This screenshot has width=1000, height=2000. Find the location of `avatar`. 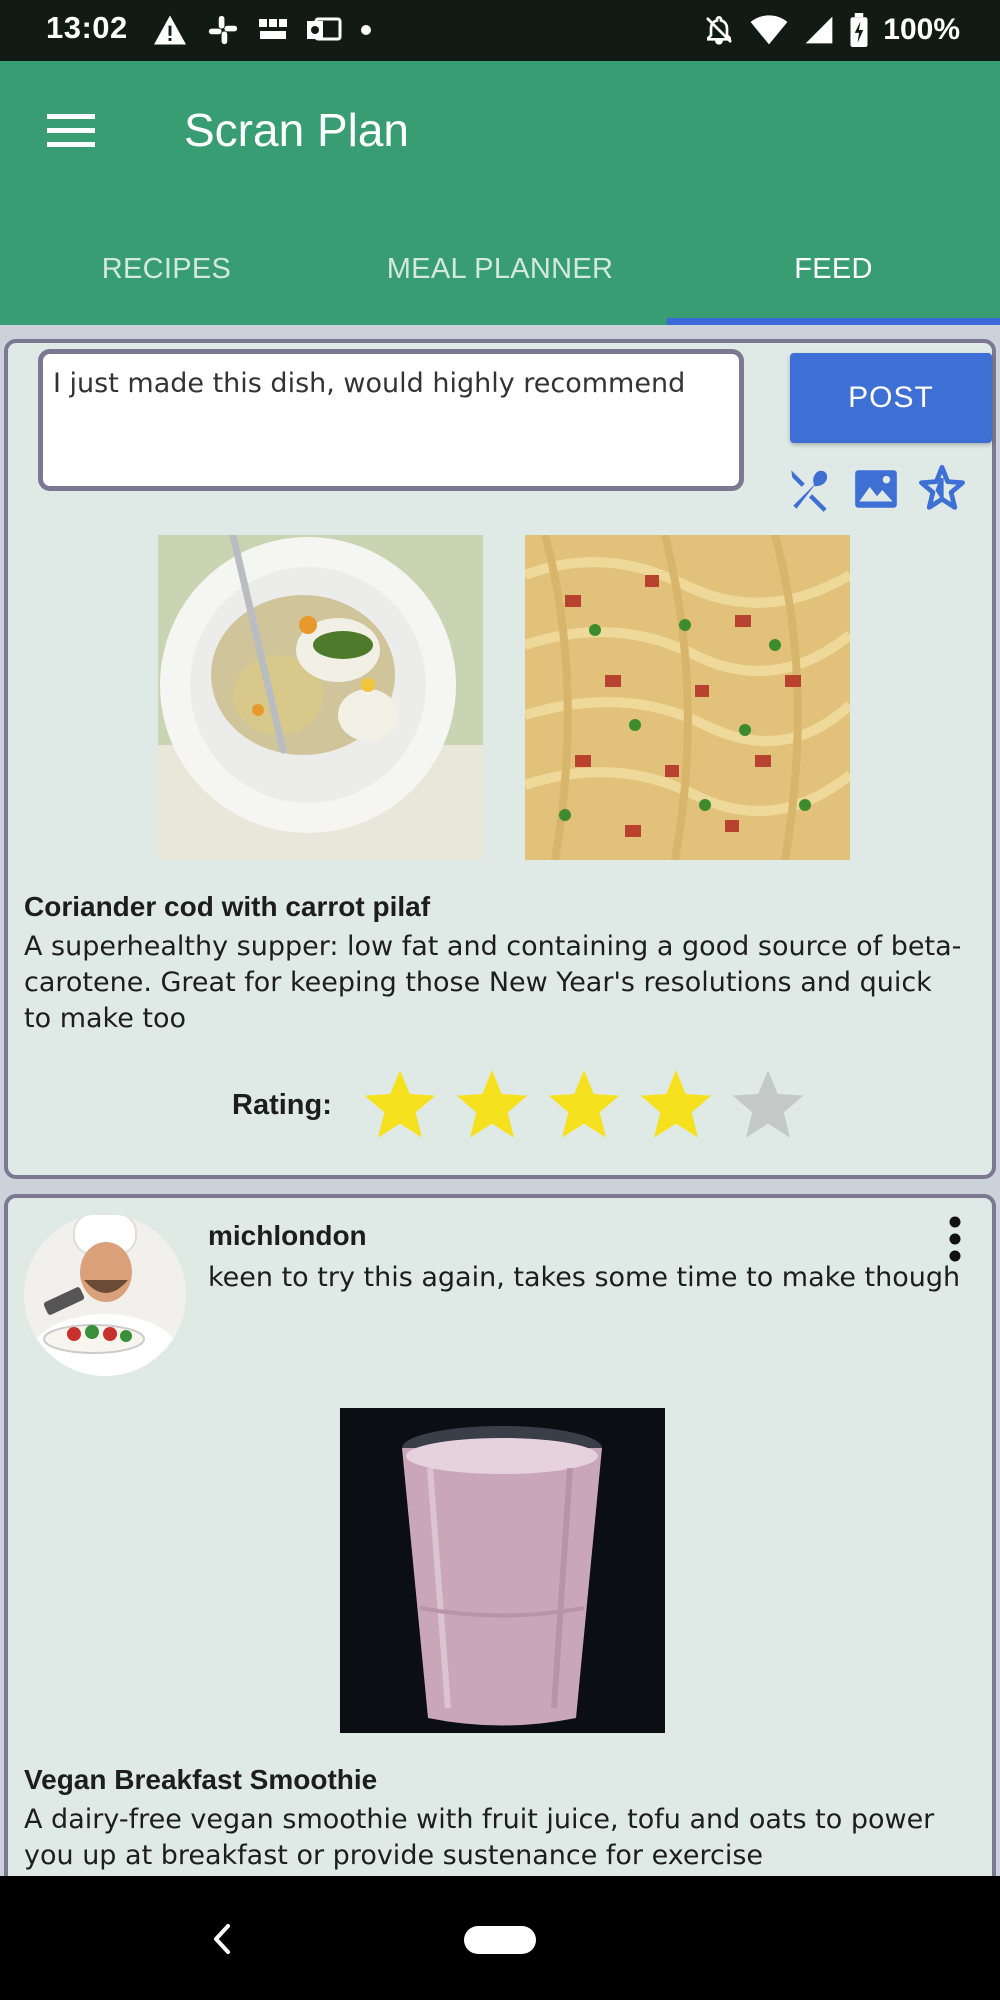

avatar is located at coordinates (105, 1295).